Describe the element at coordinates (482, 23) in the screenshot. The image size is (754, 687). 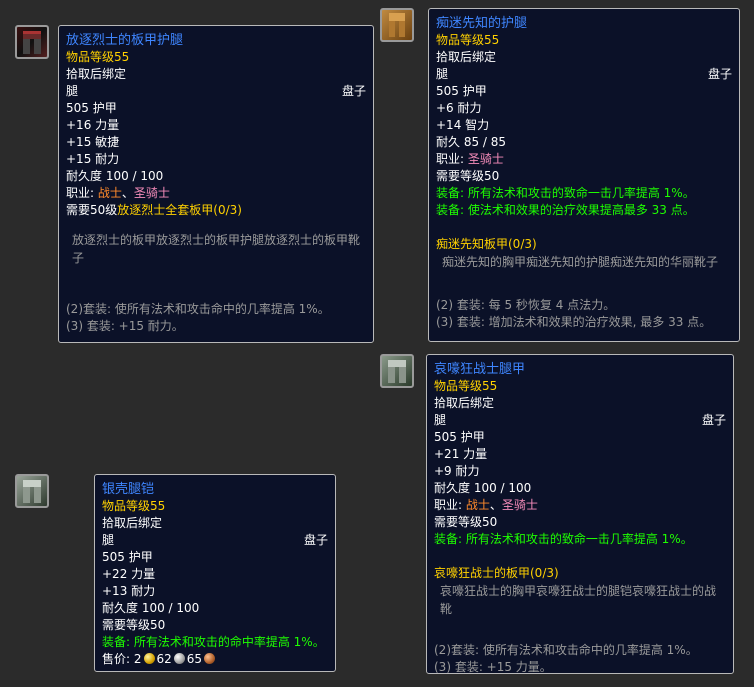
I see `item-name: 痴迷先知的护腿` at that location.